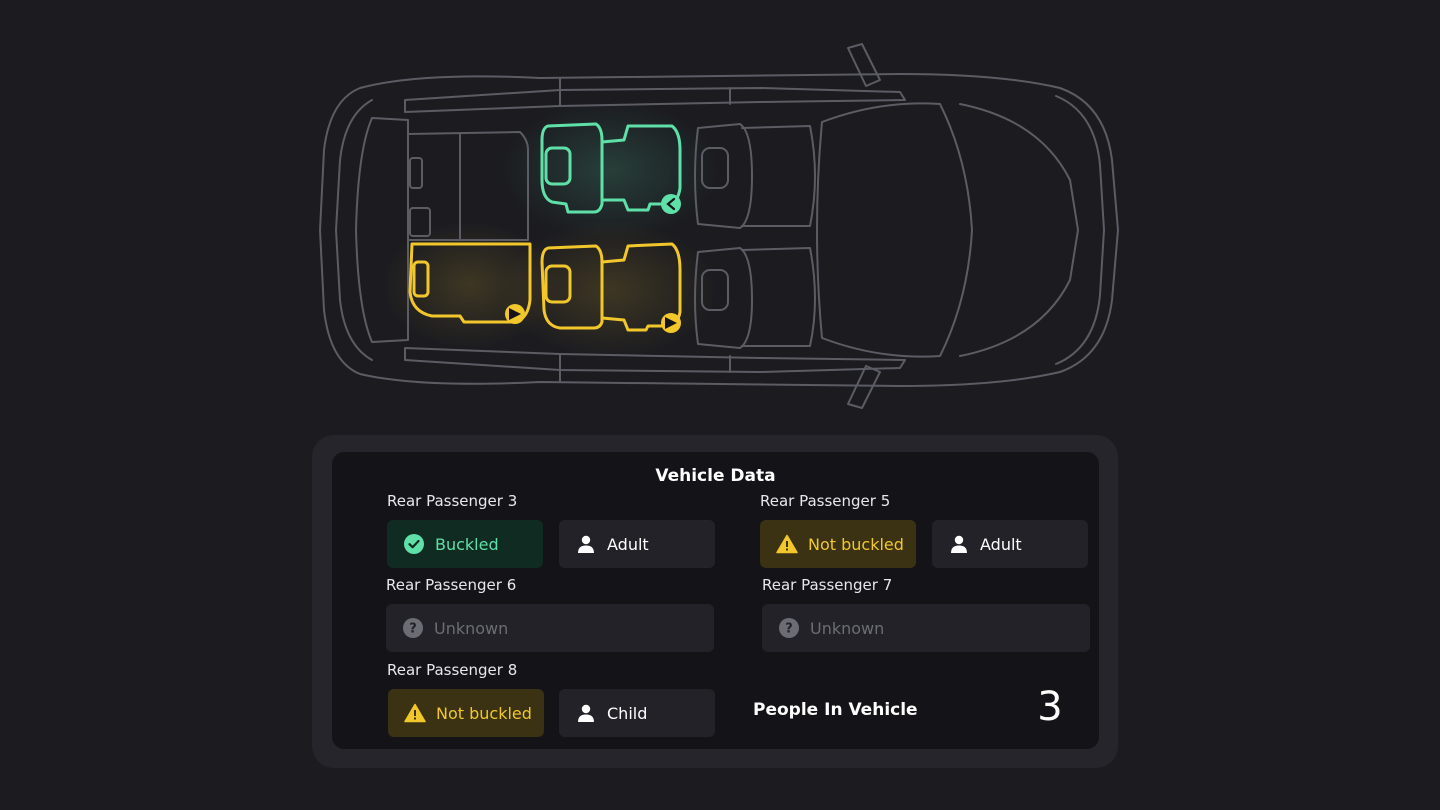 The height and width of the screenshot is (810, 1440). What do you see at coordinates (671, 204) in the screenshot?
I see `buckled-indicator-icon` at bounding box center [671, 204].